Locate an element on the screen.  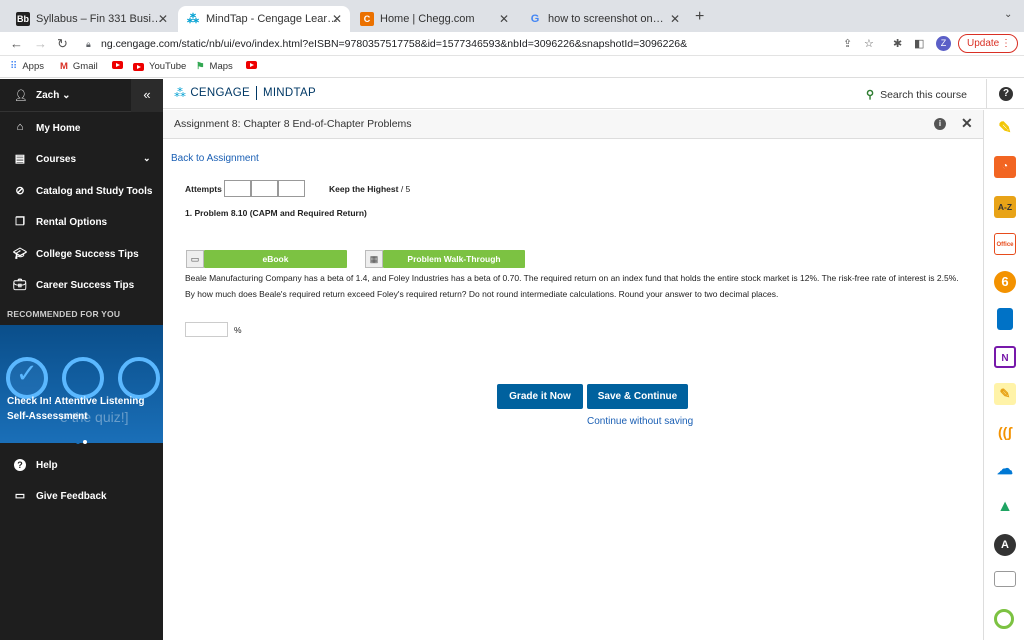
collapse-sidebar-button: « is located at coordinates (147, 95).